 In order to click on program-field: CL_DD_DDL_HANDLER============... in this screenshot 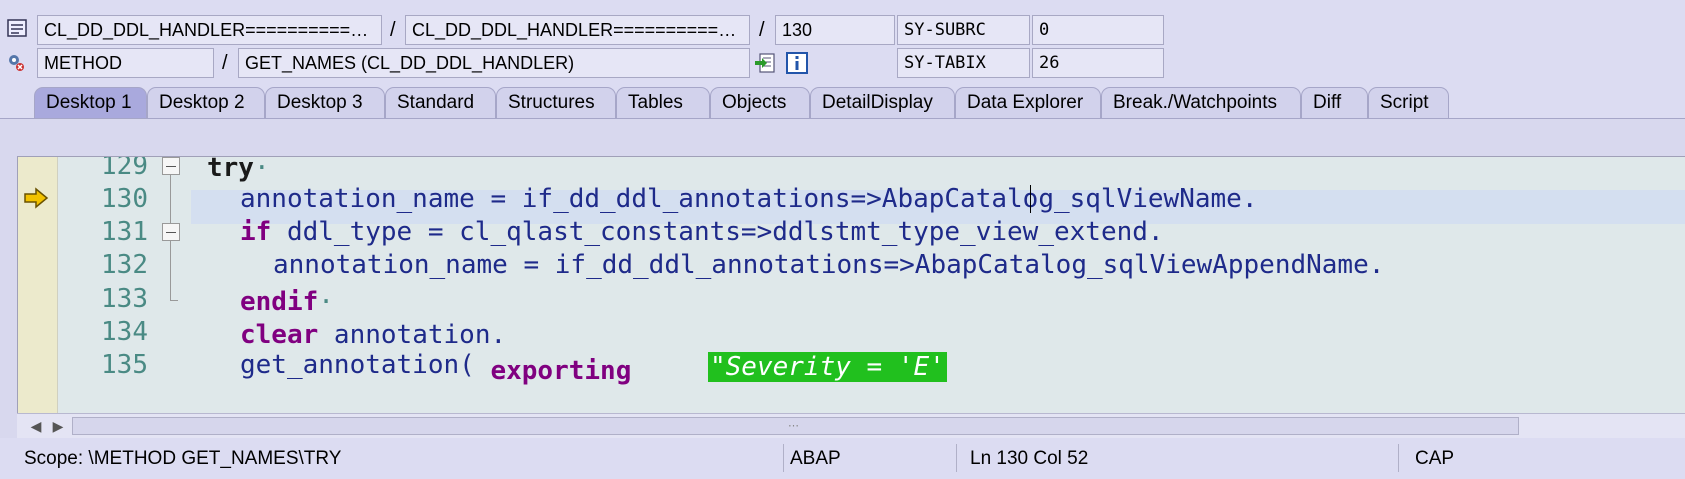, I will do `click(209, 30)`.